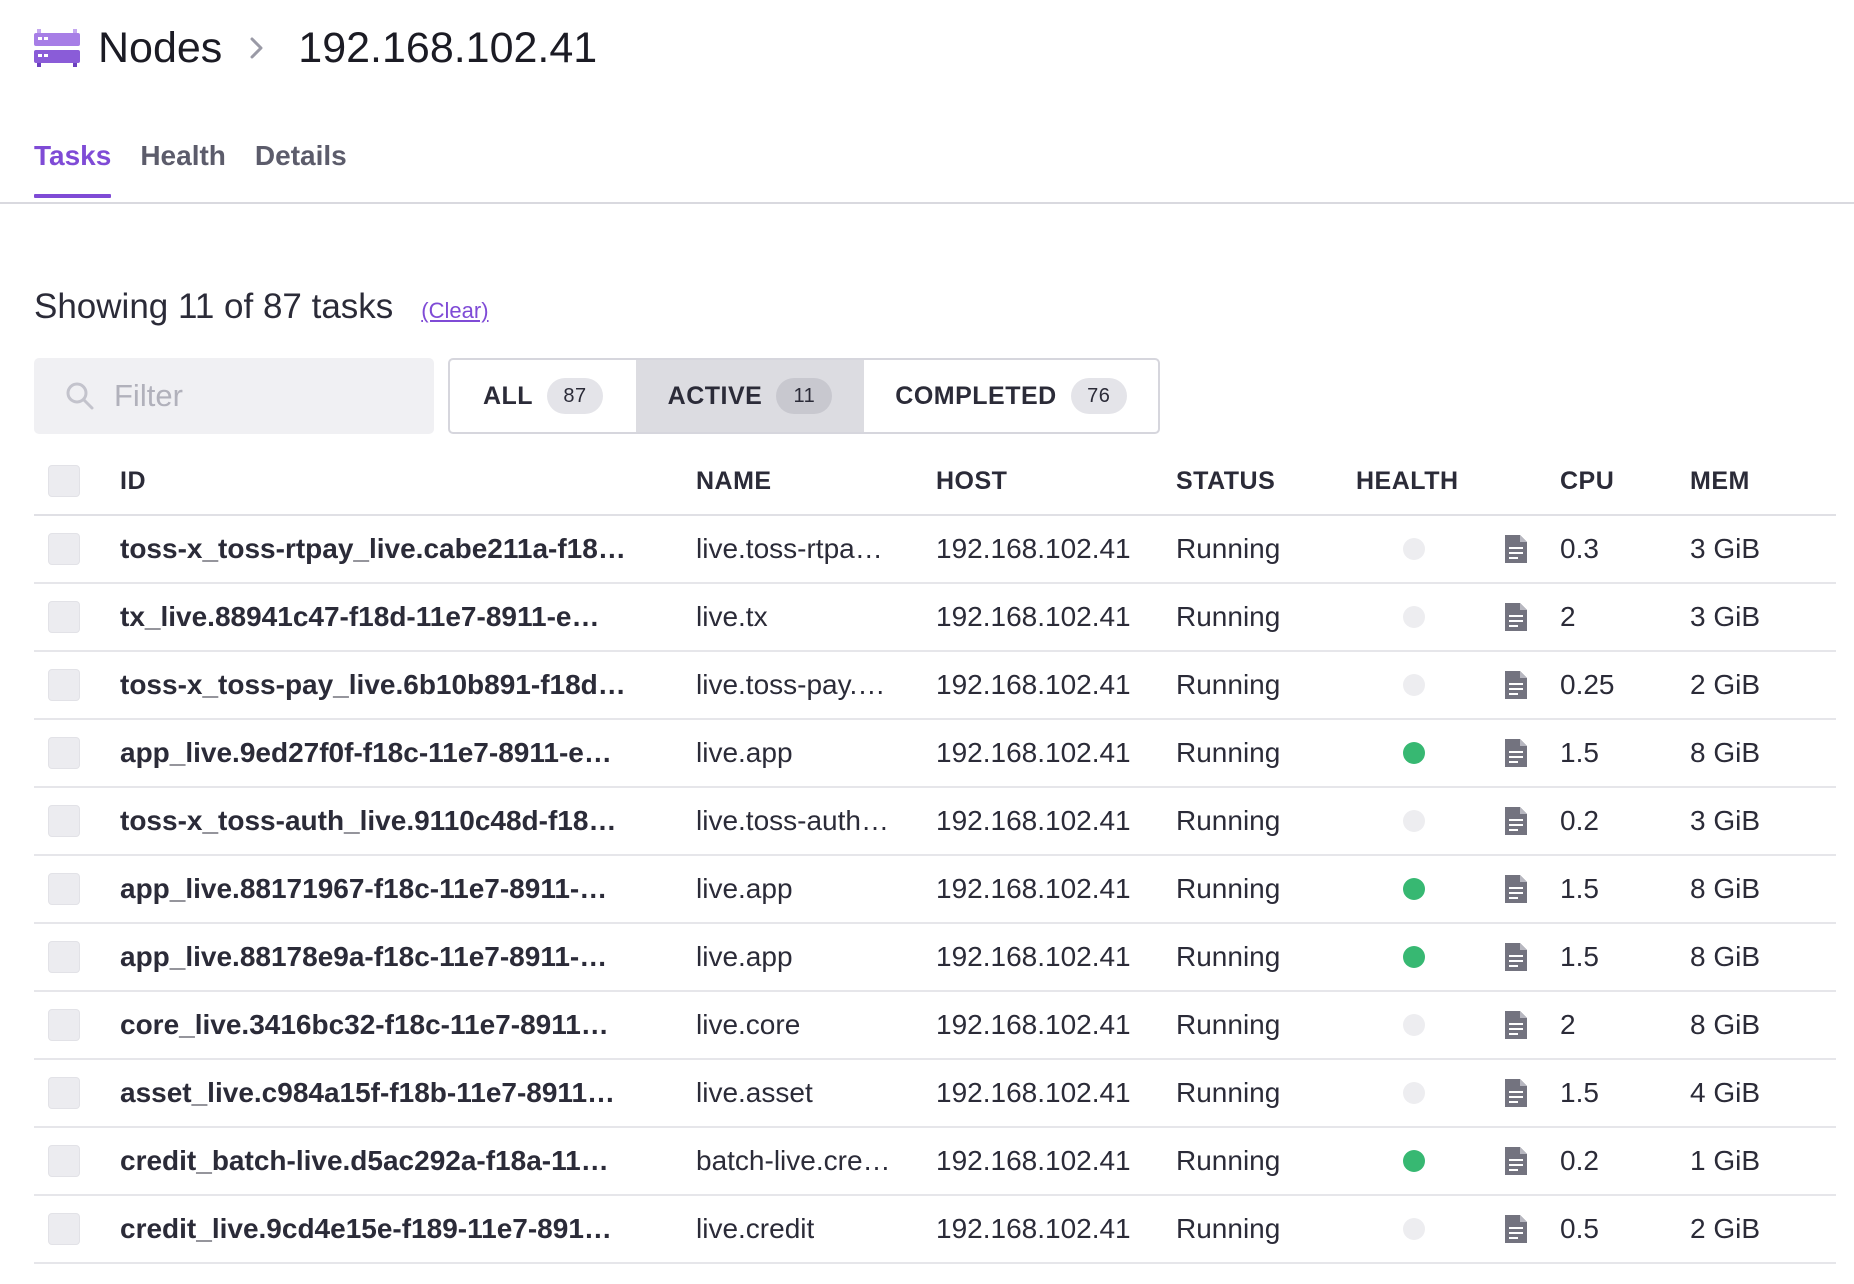 The width and height of the screenshot is (1854, 1284). Describe the element at coordinates (160, 48) in the screenshot. I see `breadcrumb-nodes-link: Nodes` at that location.